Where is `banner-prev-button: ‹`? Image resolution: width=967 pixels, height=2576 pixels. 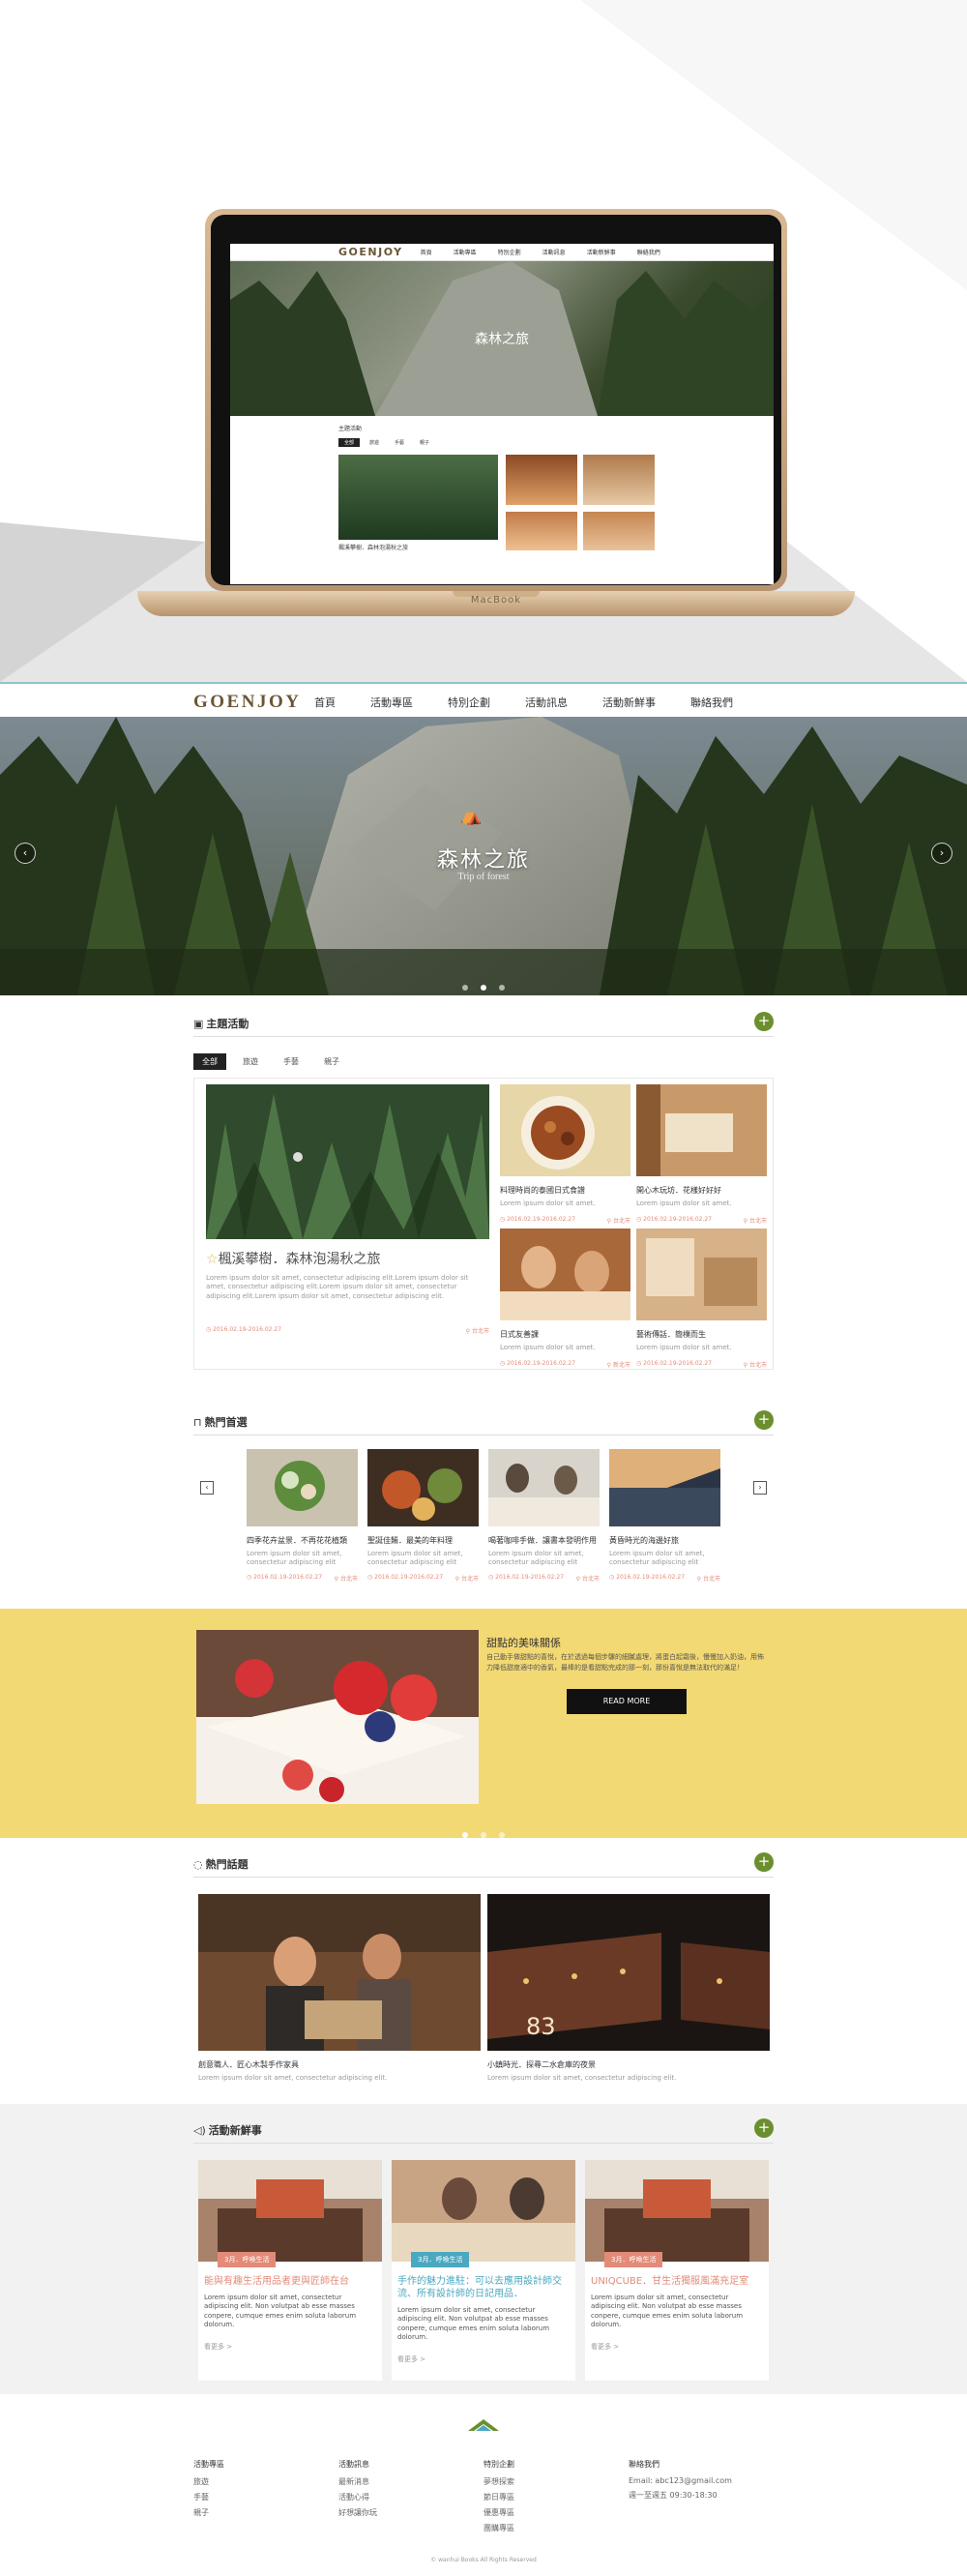
banner-prev-button: ‹ is located at coordinates (25, 853).